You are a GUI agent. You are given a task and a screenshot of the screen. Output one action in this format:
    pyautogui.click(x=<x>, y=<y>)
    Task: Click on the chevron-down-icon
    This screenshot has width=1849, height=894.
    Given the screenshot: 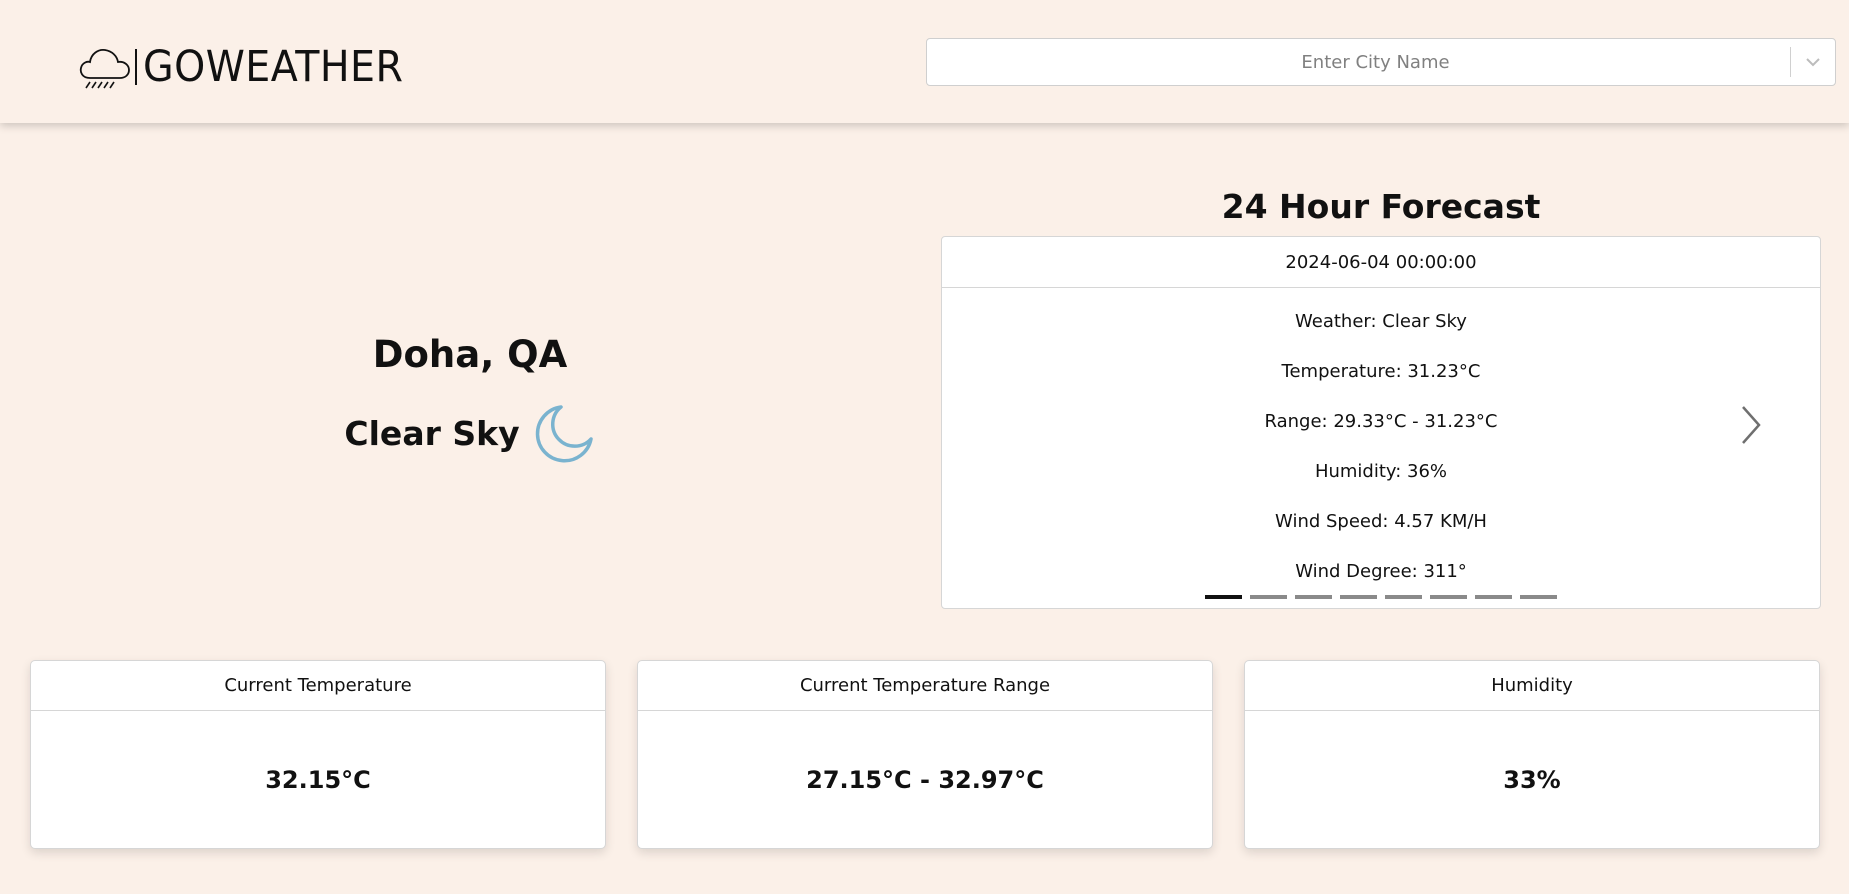 What is the action you would take?
    pyautogui.click(x=1813, y=62)
    